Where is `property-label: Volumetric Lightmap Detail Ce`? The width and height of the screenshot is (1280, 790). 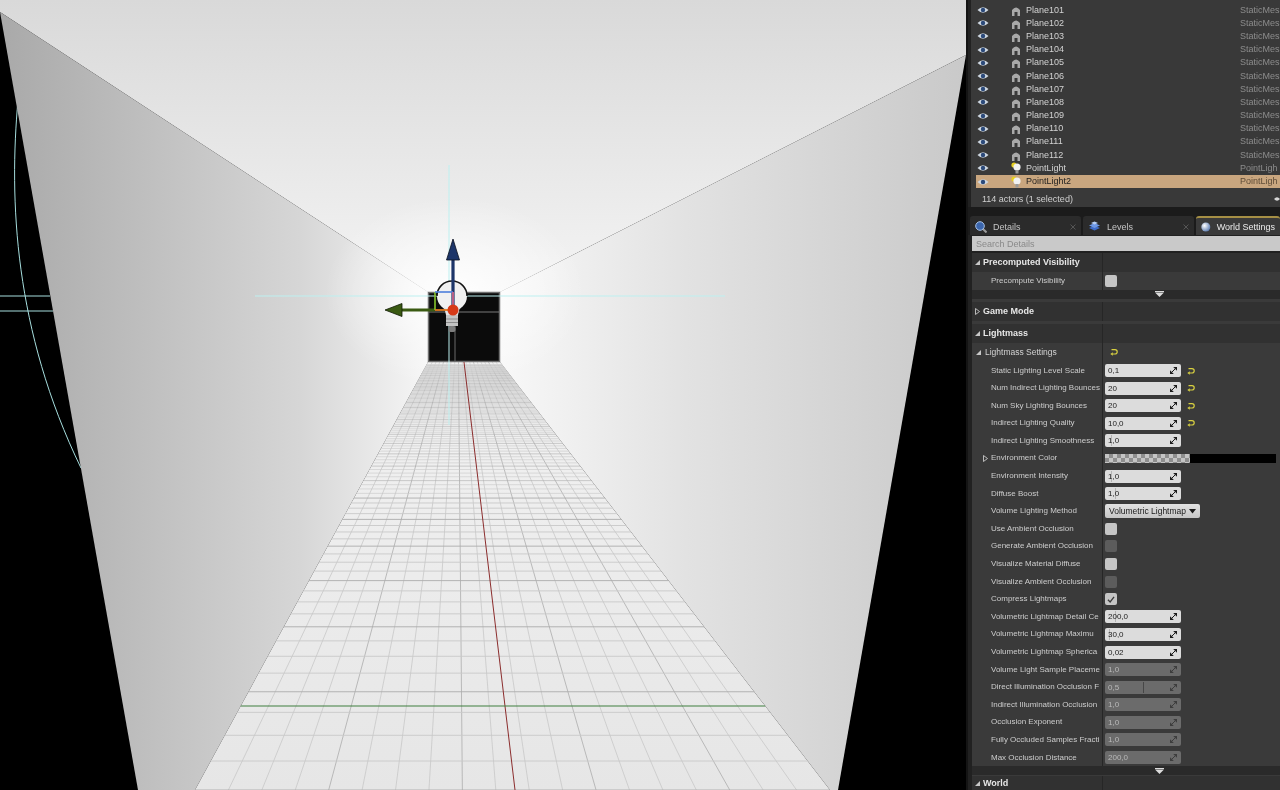 property-label: Volumetric Lightmap Detail Ce is located at coordinates (1045, 616).